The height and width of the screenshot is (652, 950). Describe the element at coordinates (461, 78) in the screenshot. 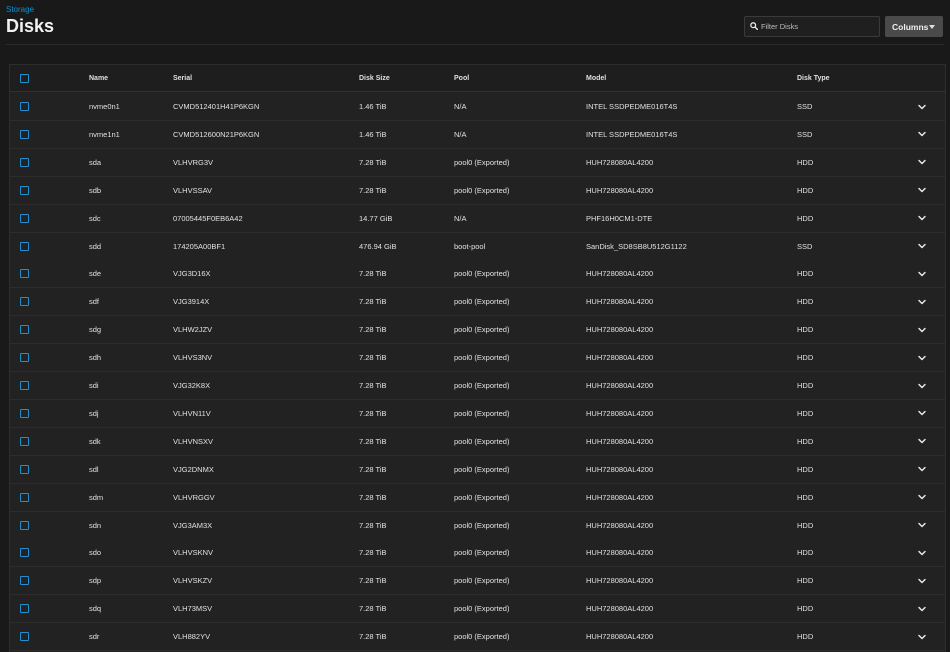

I see `header-pool: Pool` at that location.